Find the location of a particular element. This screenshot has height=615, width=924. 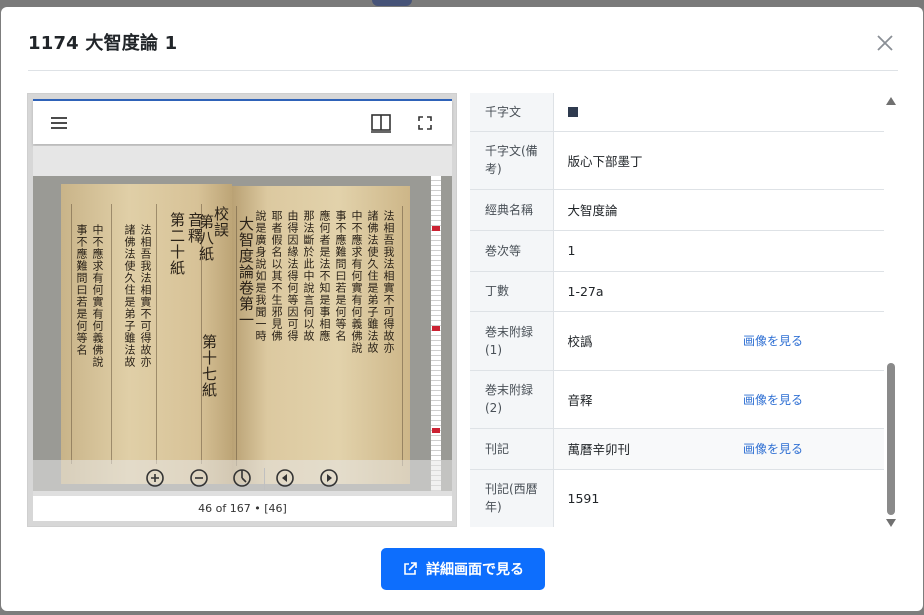

table-row: 刊記 萬曆辛卯刊 画像を見る is located at coordinates (677, 448).